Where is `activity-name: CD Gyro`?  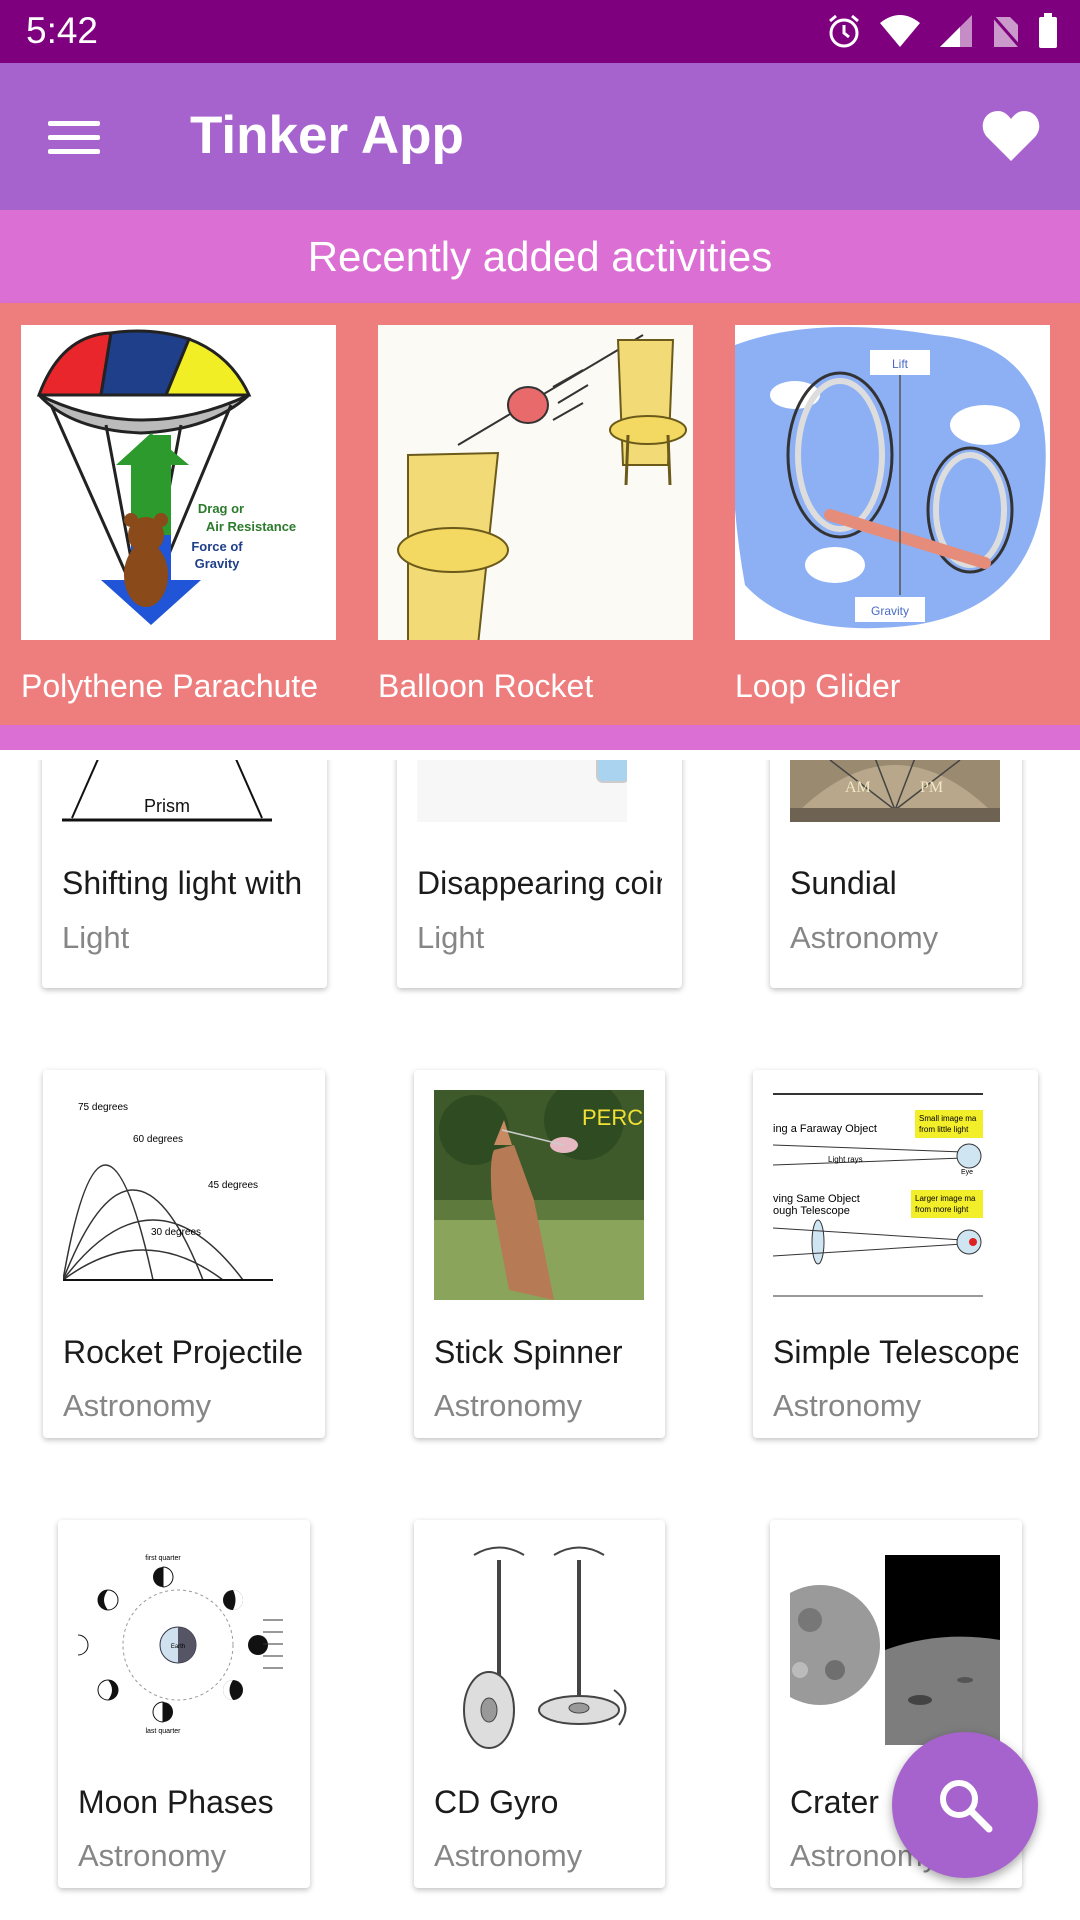
activity-name: CD Gyro is located at coordinates (496, 1802).